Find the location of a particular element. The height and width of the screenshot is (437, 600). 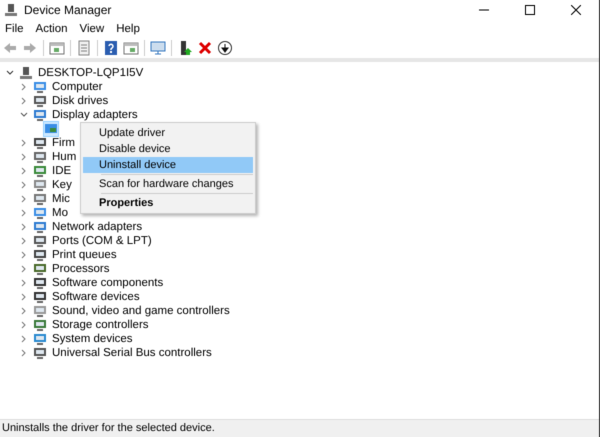

status-bar: Uninstalls the driver for the selected device. is located at coordinates (299, 428).